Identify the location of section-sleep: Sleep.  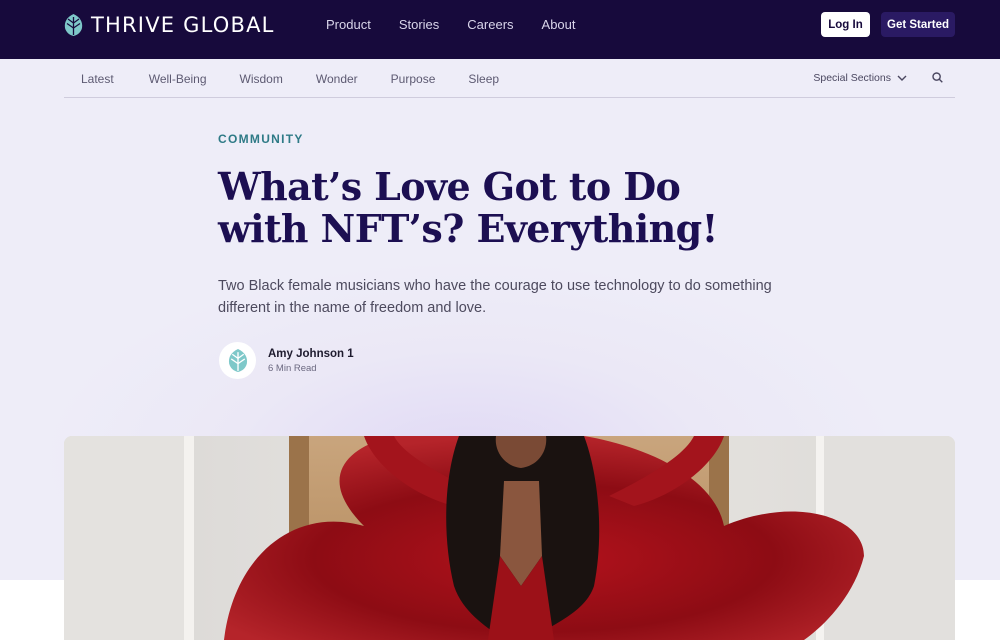
(483, 79).